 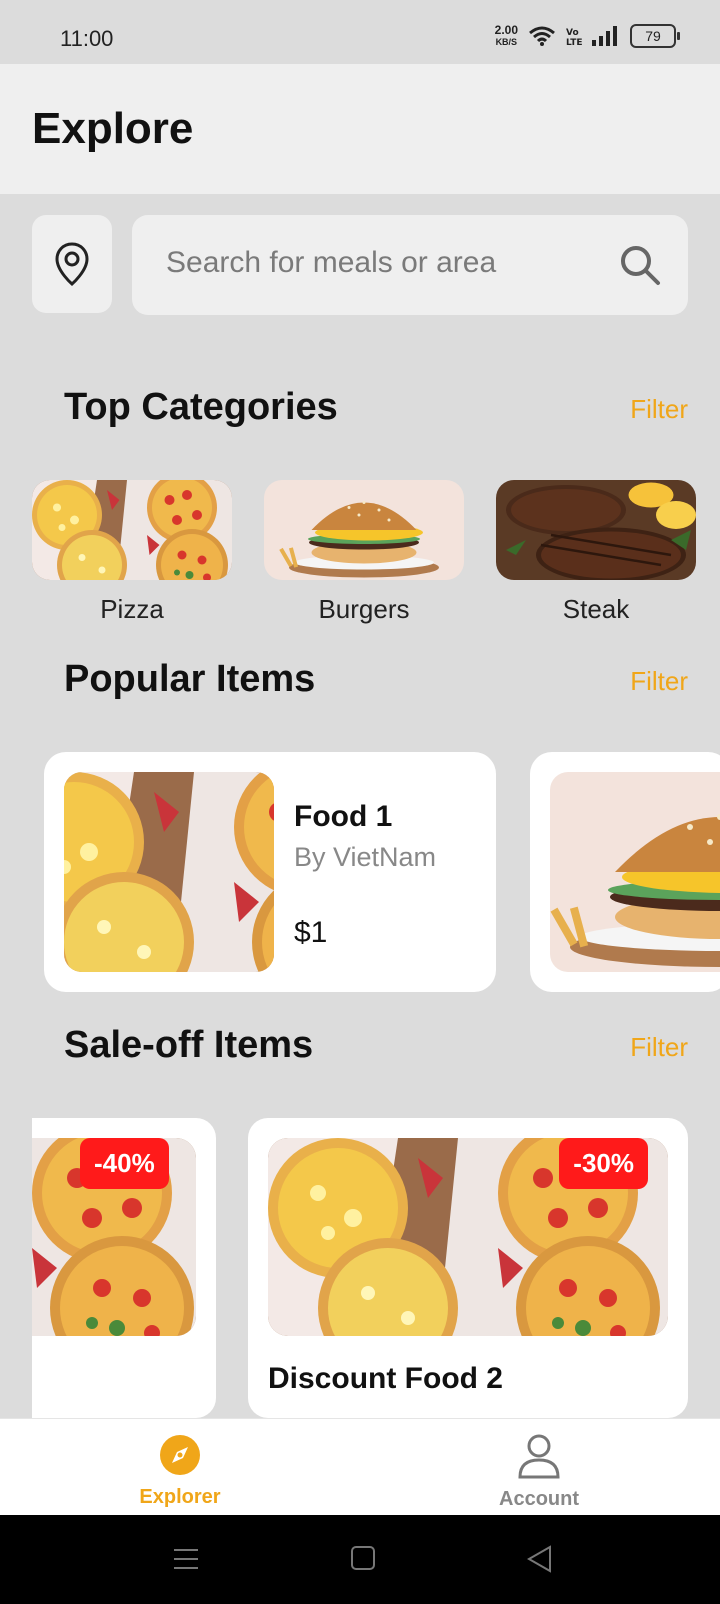 What do you see at coordinates (360, 1467) in the screenshot?
I see `bottom-navigation: Explorer Account` at bounding box center [360, 1467].